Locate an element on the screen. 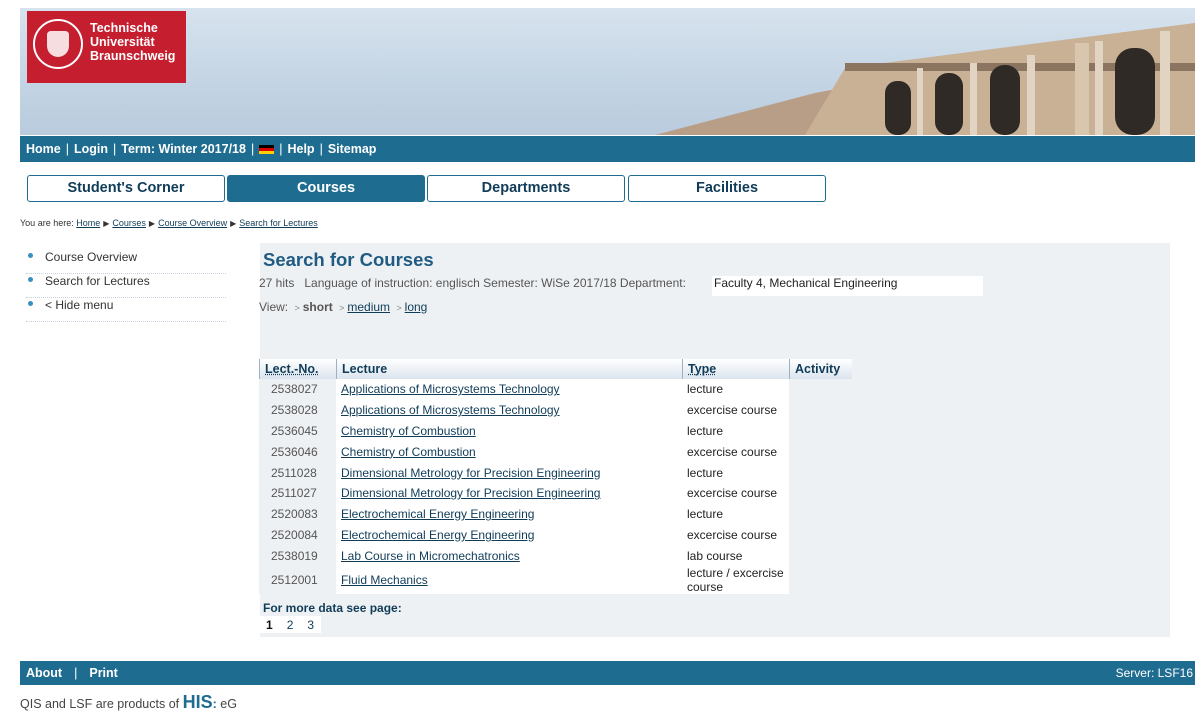 This screenshot has height=713, width=1195. menu-item-search-for-lectures: Search for Lectures is located at coordinates (126, 286).